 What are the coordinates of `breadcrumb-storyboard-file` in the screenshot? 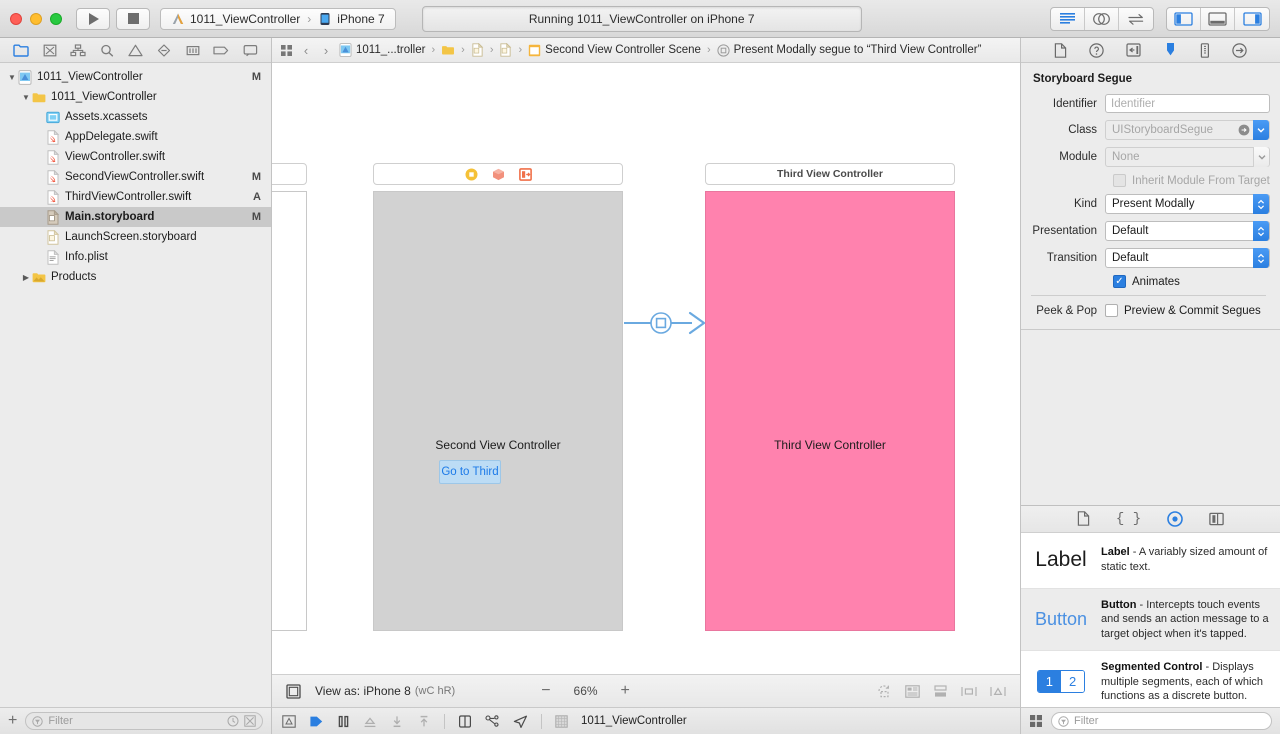 It's located at (477, 50).